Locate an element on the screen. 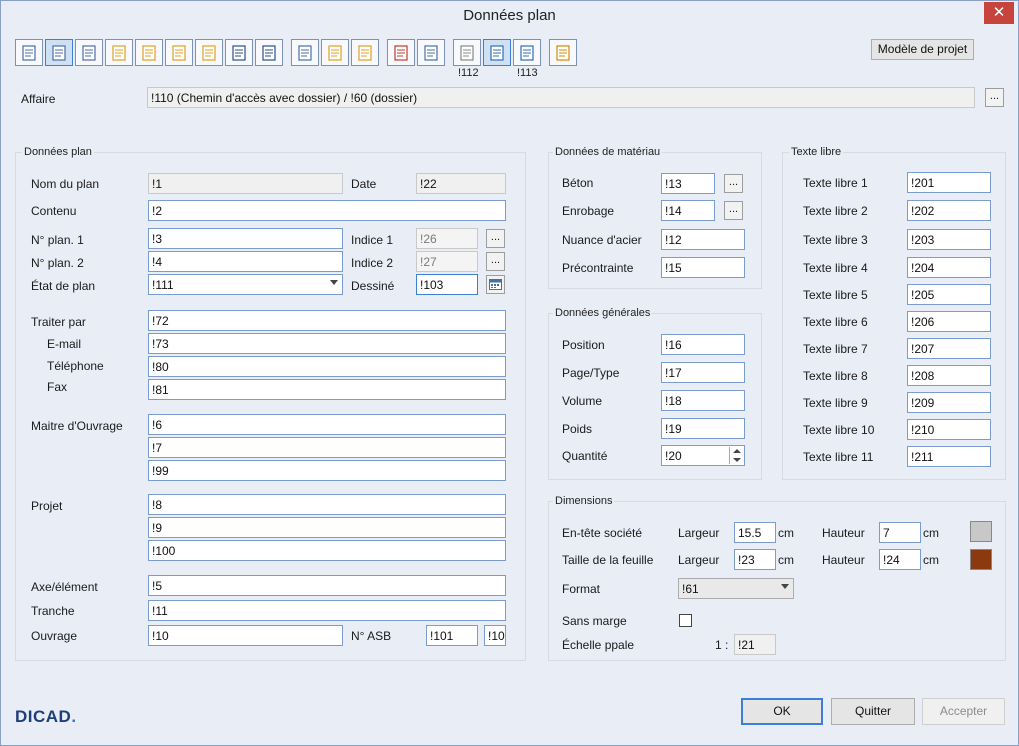 The height and width of the screenshot is (746, 1019). accept-button: Accepter is located at coordinates (963, 711).